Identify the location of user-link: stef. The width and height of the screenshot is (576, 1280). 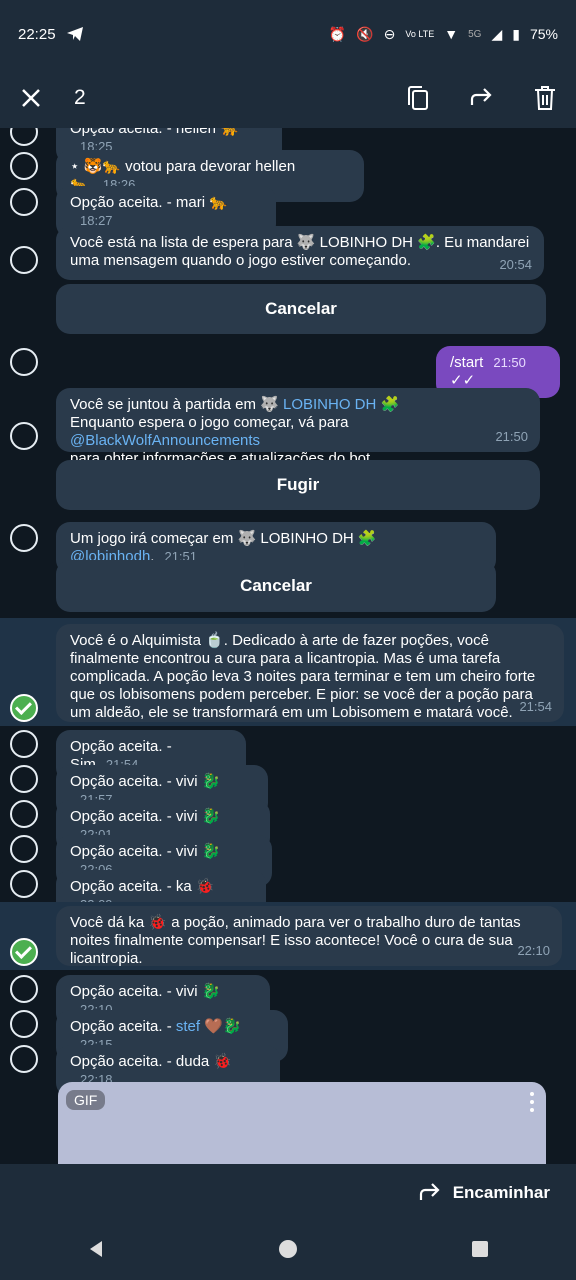
(188, 1026).